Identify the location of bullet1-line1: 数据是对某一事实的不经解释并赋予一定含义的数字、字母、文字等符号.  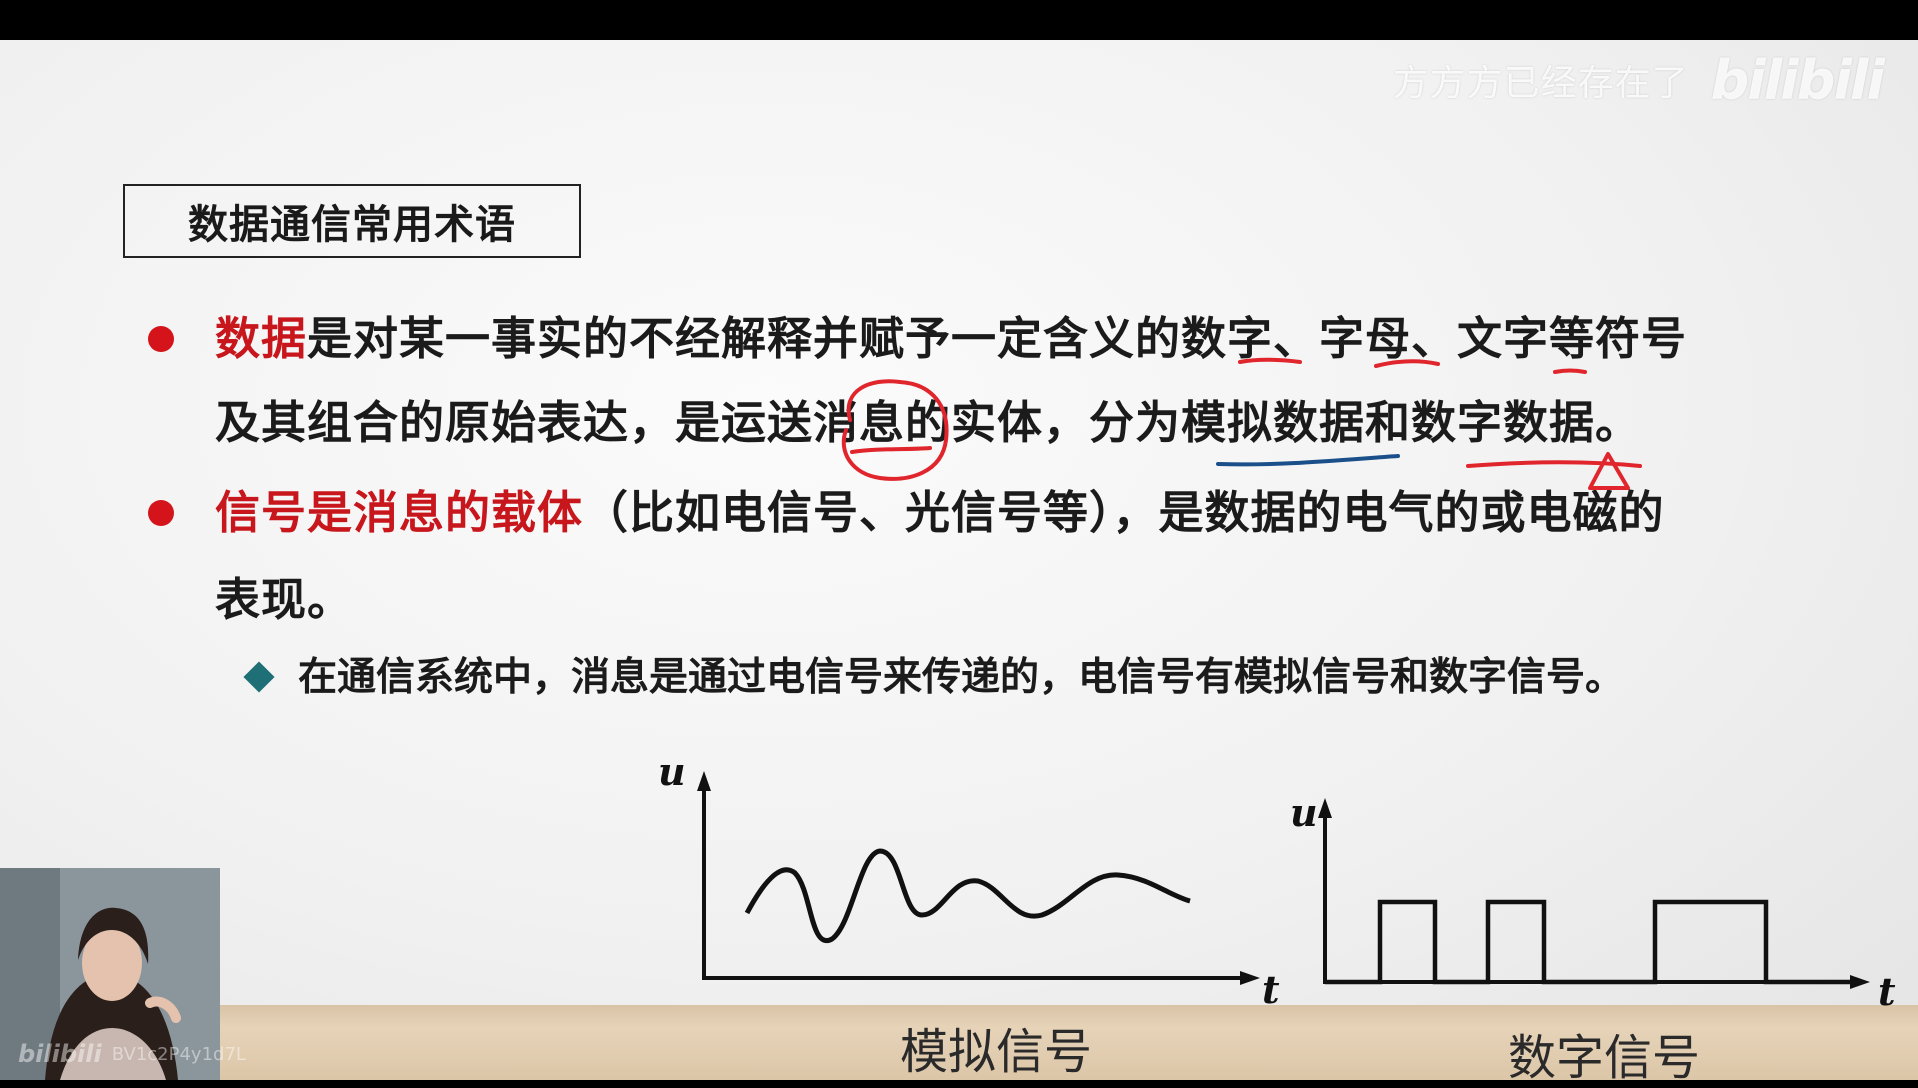
(951, 339).